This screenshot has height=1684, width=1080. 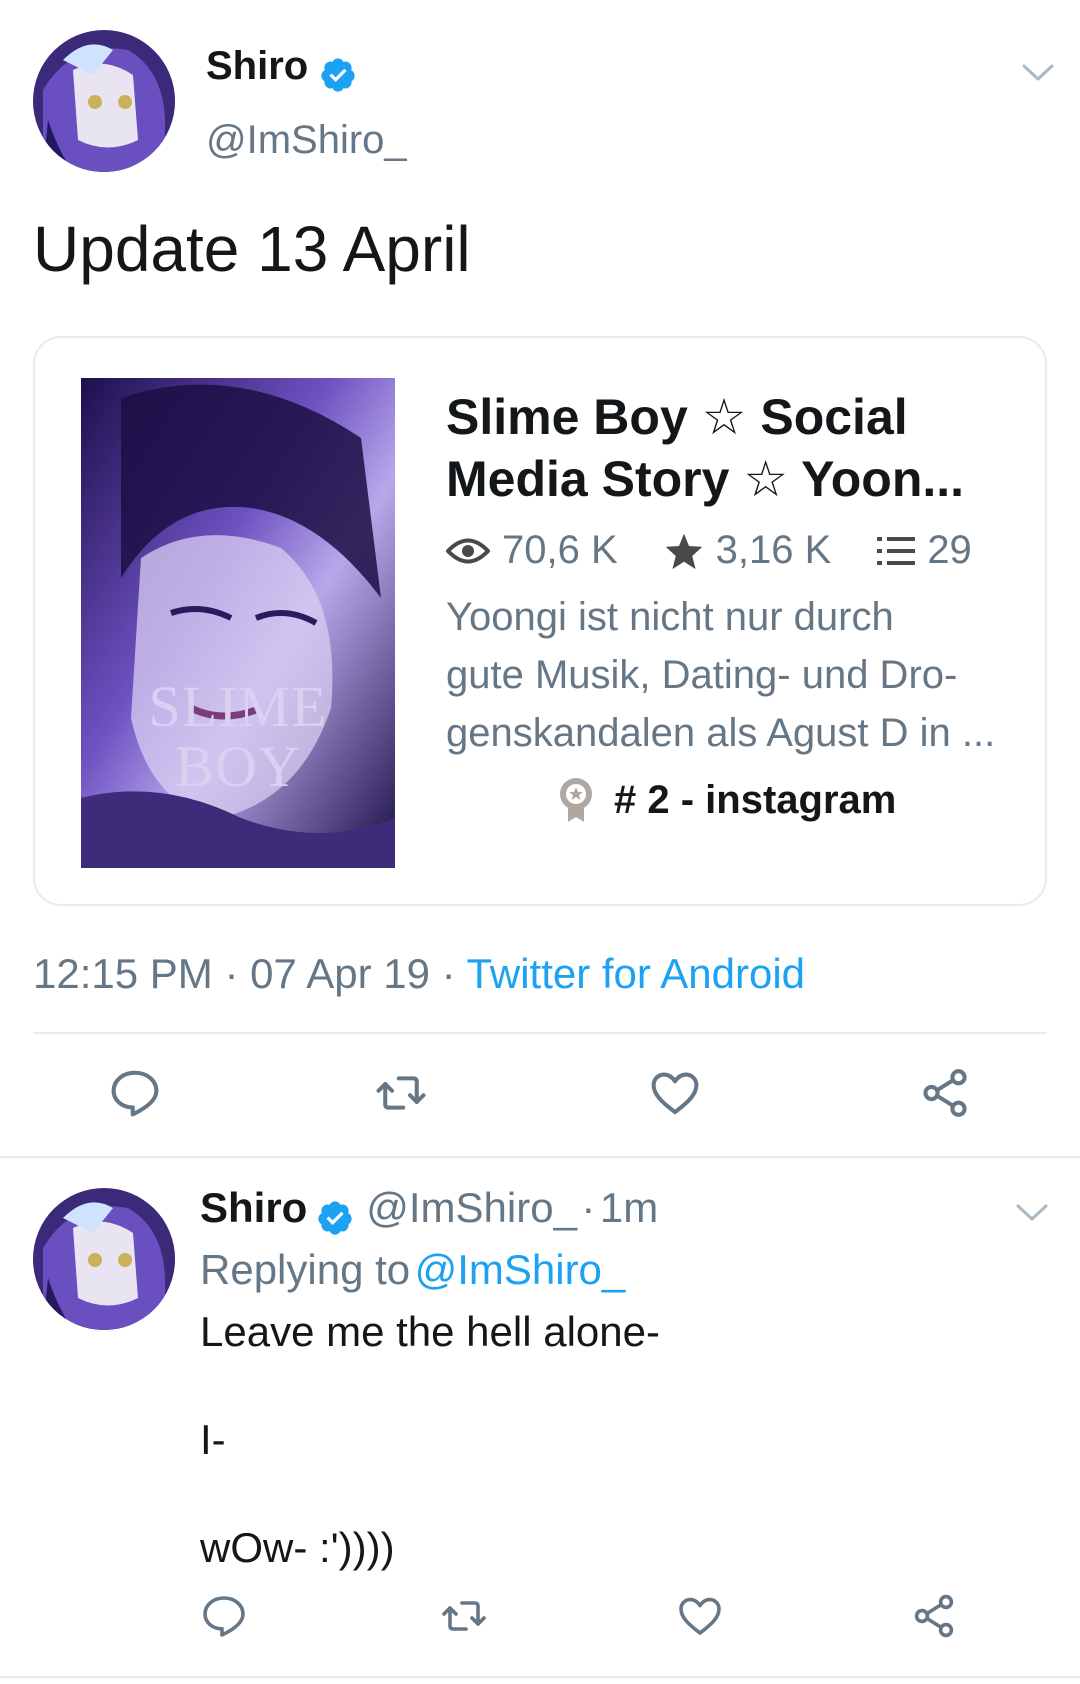 I want to click on story-rank: # 2 - instagram, so click(x=726, y=800).